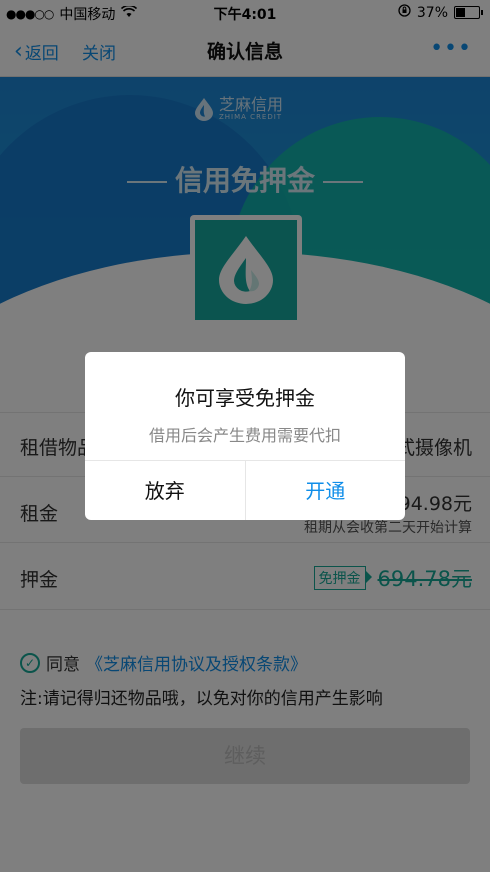 The image size is (490, 872). I want to click on dialog-title: 你可享受免押金, so click(245, 398).